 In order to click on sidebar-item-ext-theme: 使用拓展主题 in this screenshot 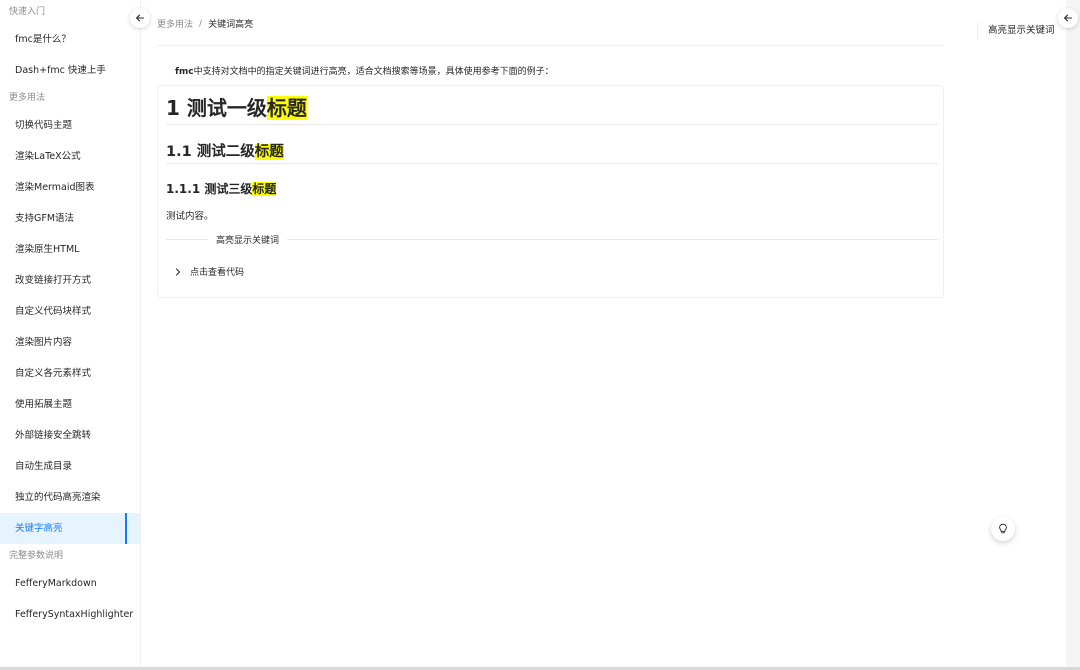, I will do `click(70, 404)`.